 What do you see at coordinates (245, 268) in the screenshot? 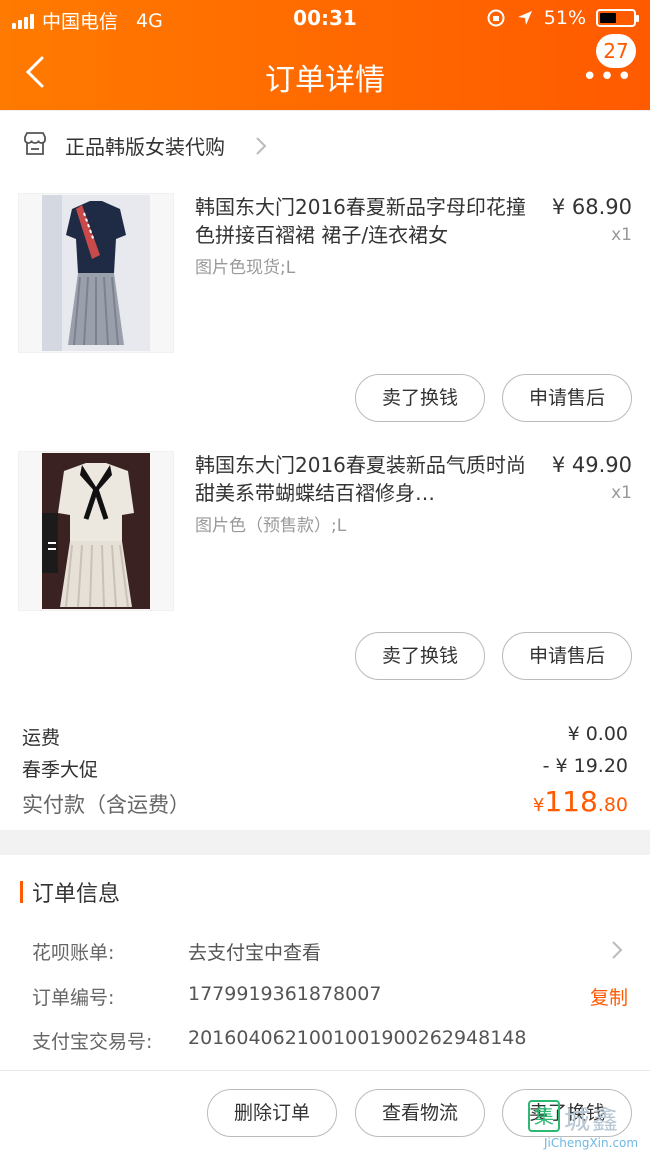
I see `product-sku: 图片色现货;L` at bounding box center [245, 268].